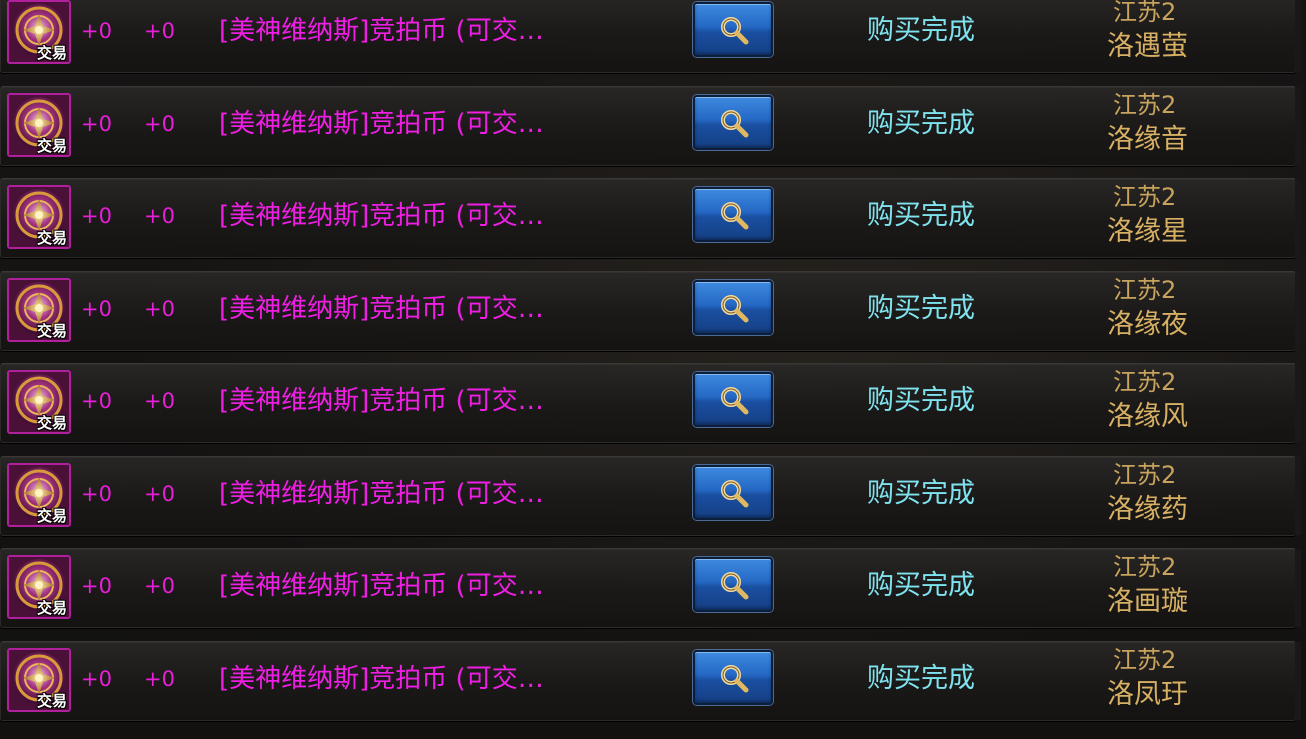 The image size is (1306, 739). What do you see at coordinates (1147, 694) in the screenshot?
I see `seller-name: 洛凤玗` at bounding box center [1147, 694].